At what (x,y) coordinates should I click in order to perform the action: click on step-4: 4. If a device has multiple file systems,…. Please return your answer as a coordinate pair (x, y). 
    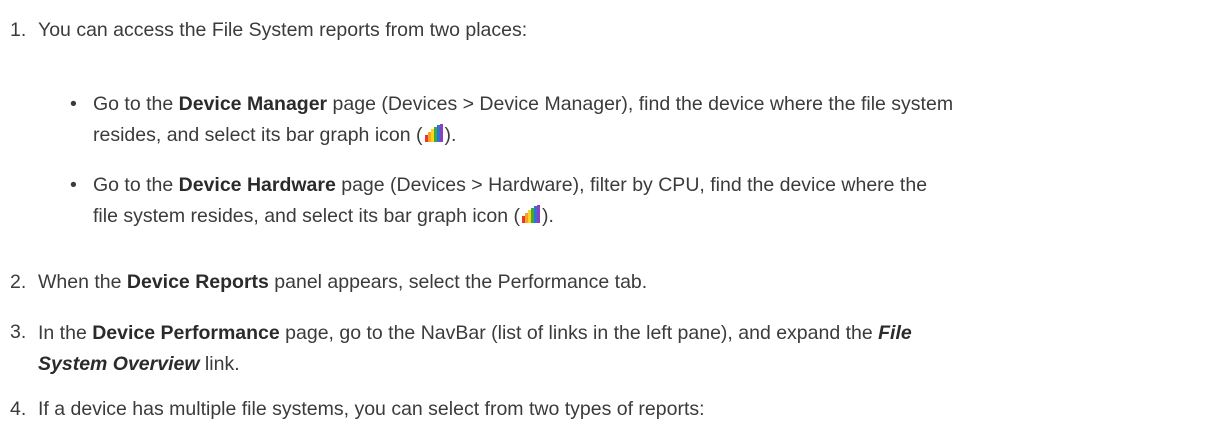
    Looking at the image, I should click on (357, 409).